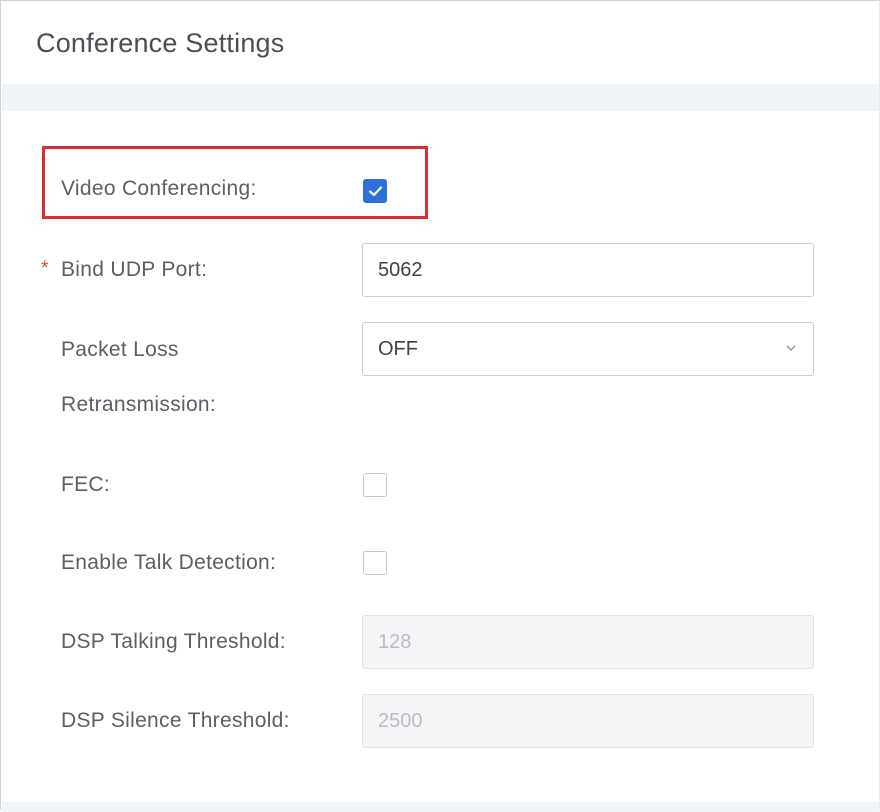  Describe the element at coordinates (159, 188) in the screenshot. I see `video-conferencing-label: Video Conferencing:` at that location.